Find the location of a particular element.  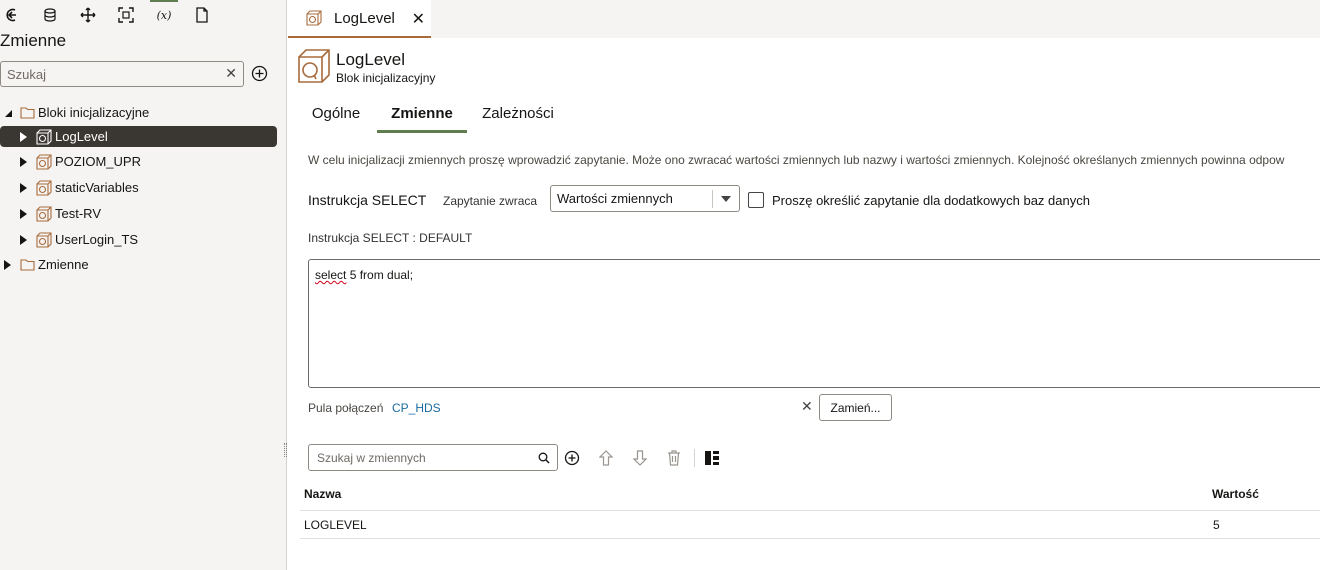

document-icon is located at coordinates (202, 15).